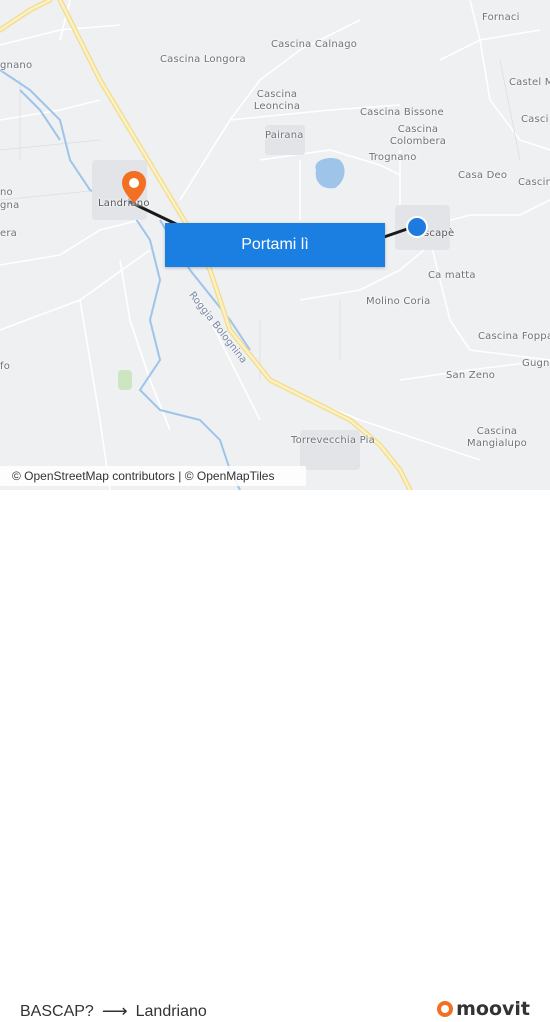 The image size is (550, 1022). What do you see at coordinates (417, 227) in the screenshot?
I see `origin-dot-icon` at bounding box center [417, 227].